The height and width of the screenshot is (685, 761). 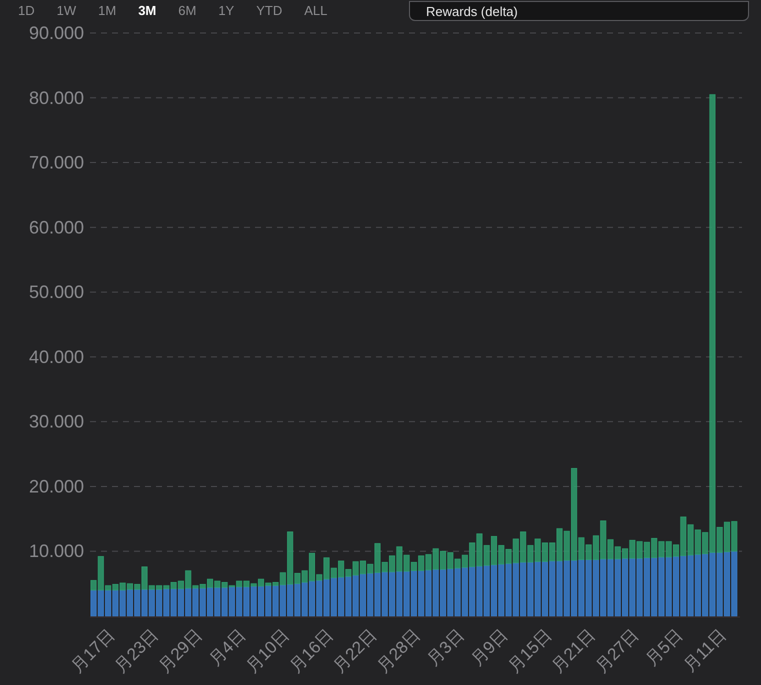 I want to click on y-axis-label: 70.000, so click(x=56, y=162).